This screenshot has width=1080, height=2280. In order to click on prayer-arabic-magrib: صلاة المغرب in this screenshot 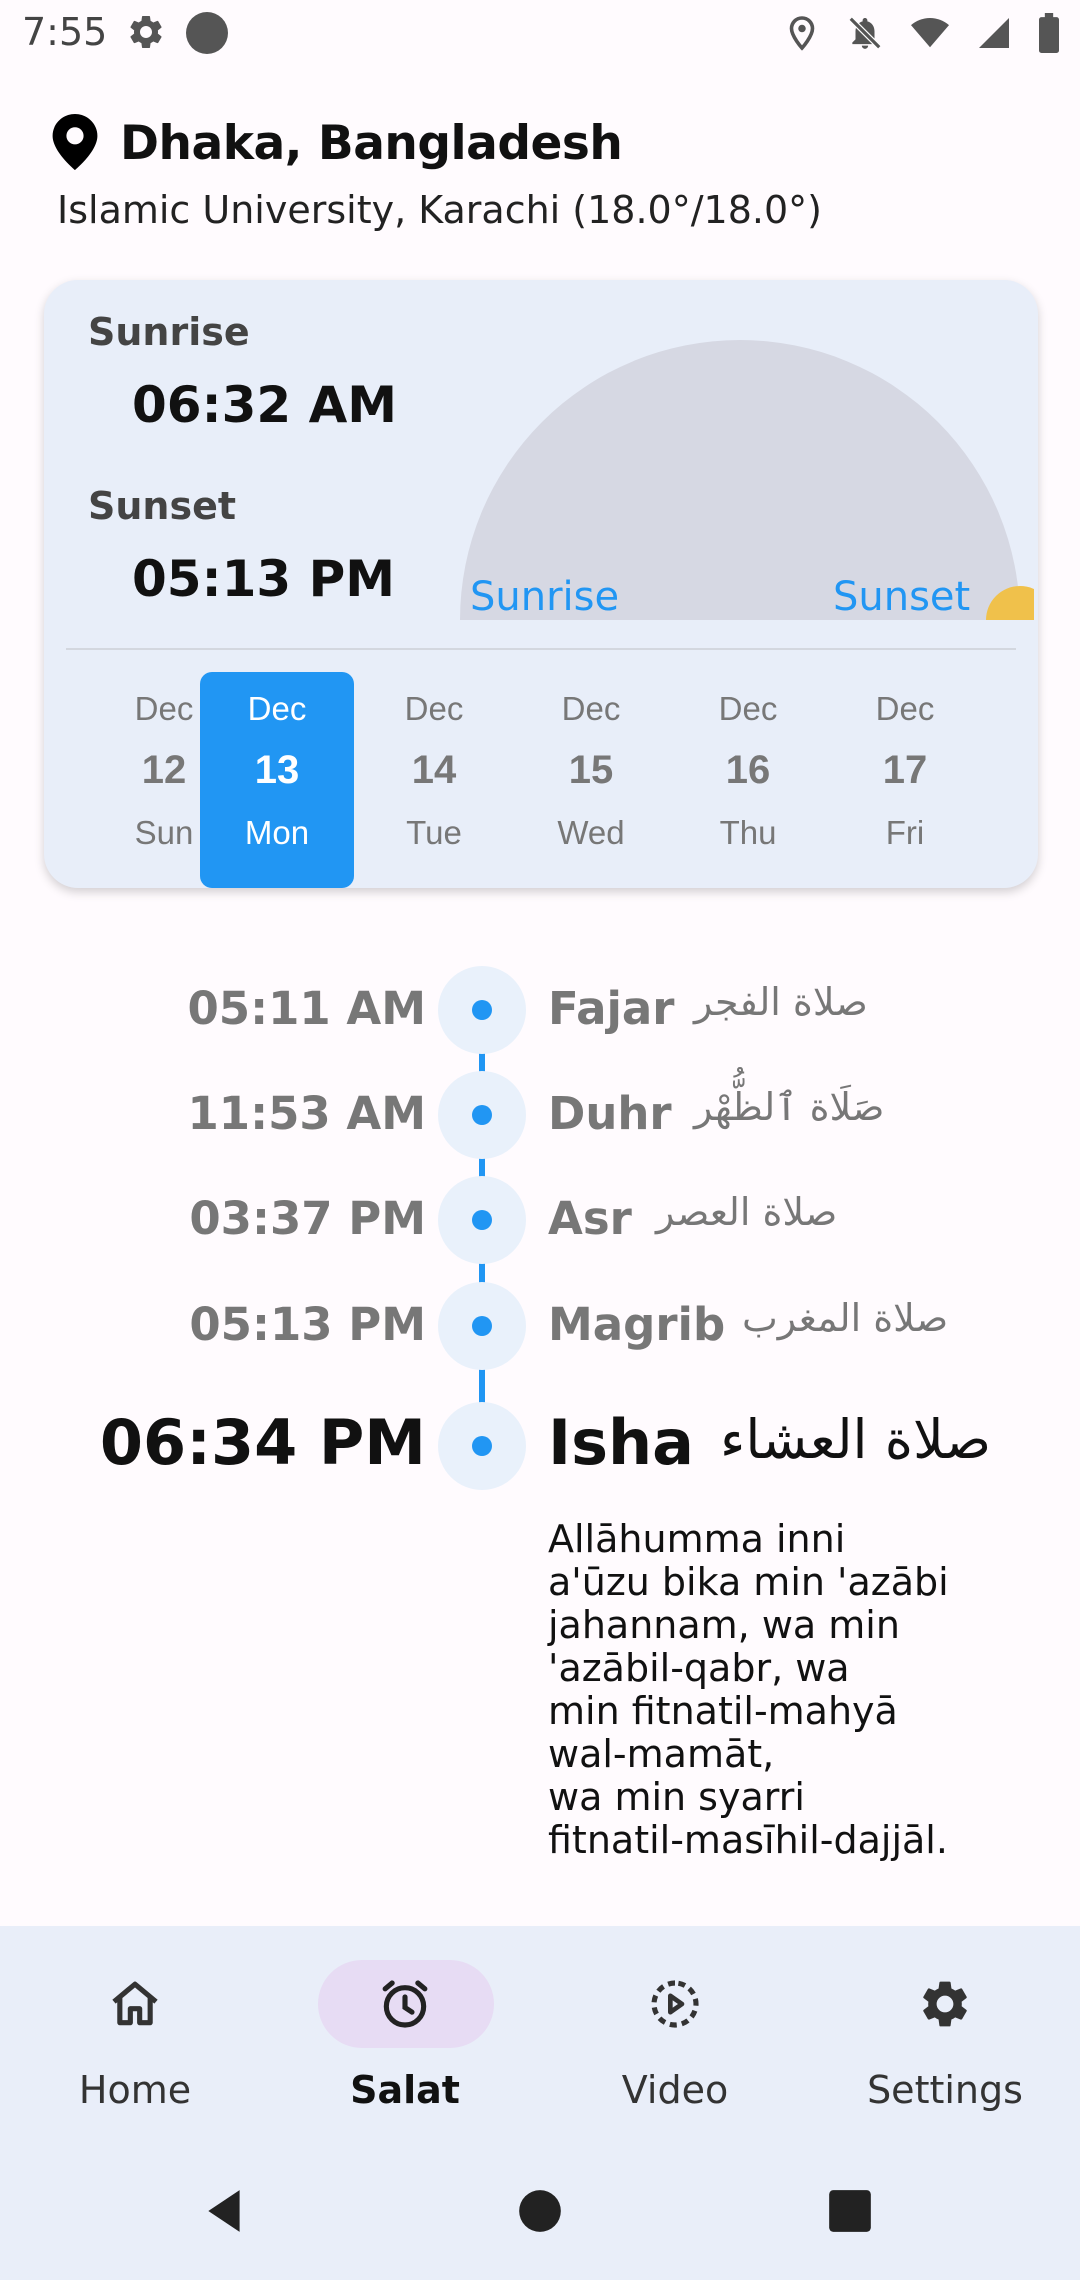, I will do `click(845, 1318)`.